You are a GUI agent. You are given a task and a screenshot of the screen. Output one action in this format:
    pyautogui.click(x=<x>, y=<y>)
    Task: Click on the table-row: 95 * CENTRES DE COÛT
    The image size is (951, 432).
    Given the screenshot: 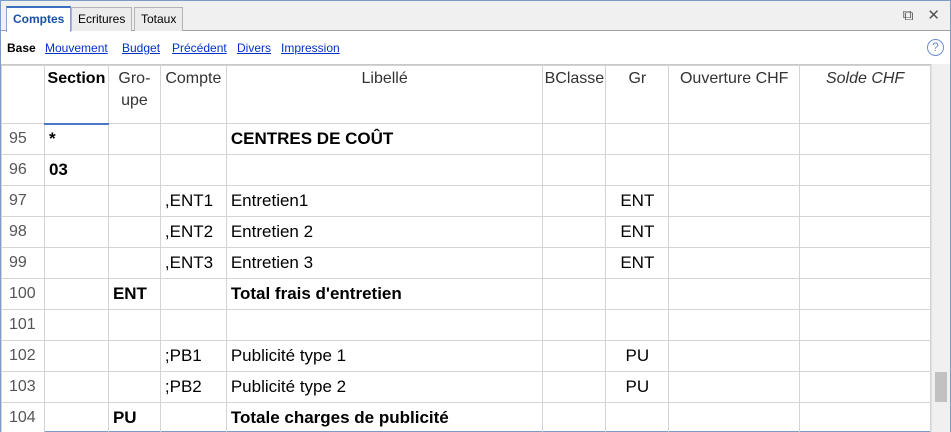 What is the action you would take?
    pyautogui.click(x=466, y=139)
    